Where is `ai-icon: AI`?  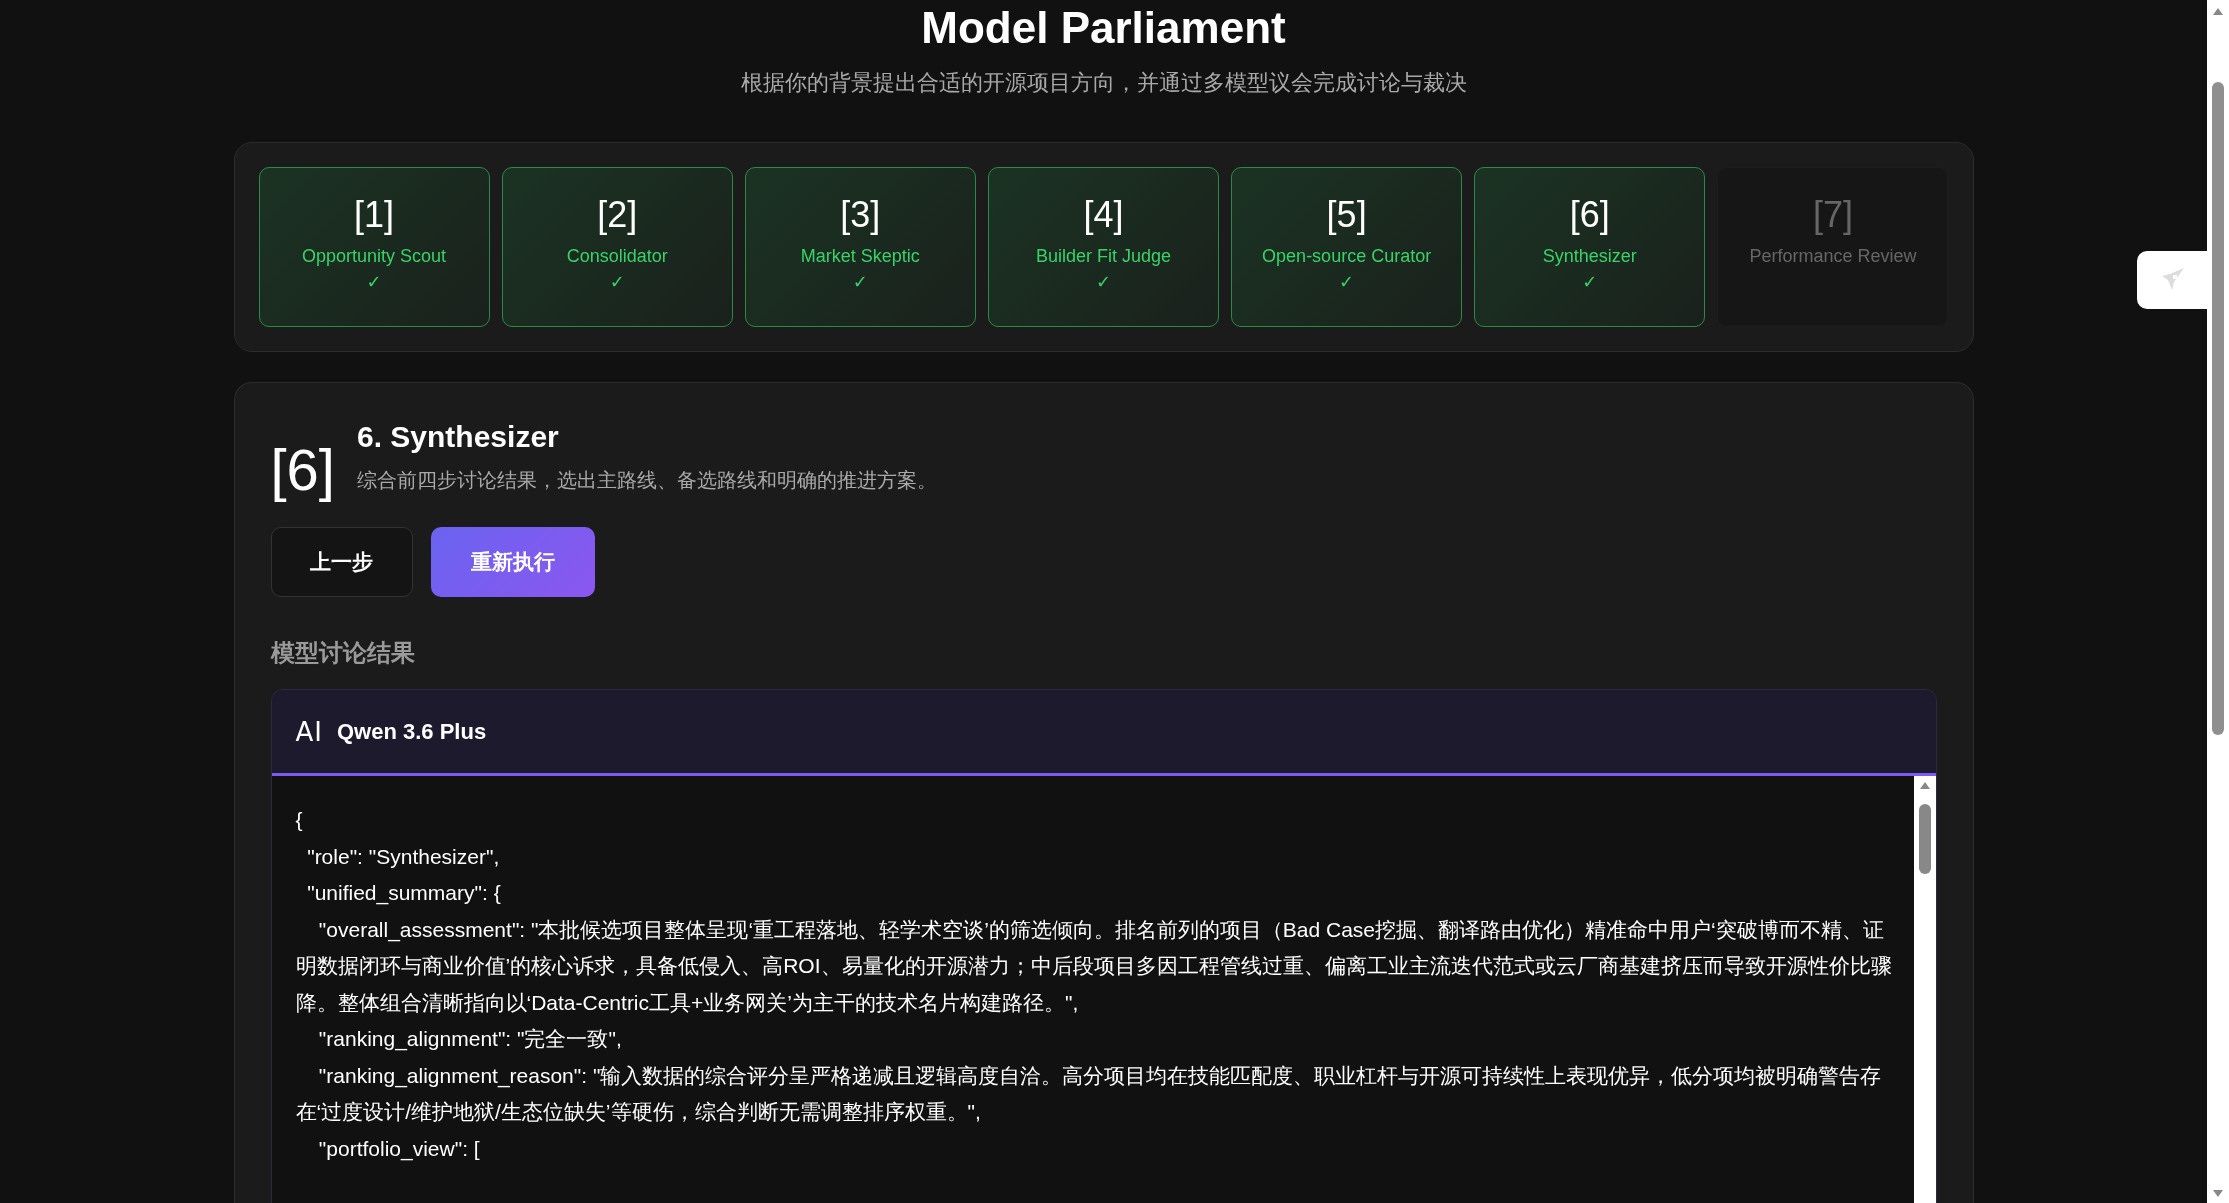
ai-icon: AI is located at coordinates (309, 731).